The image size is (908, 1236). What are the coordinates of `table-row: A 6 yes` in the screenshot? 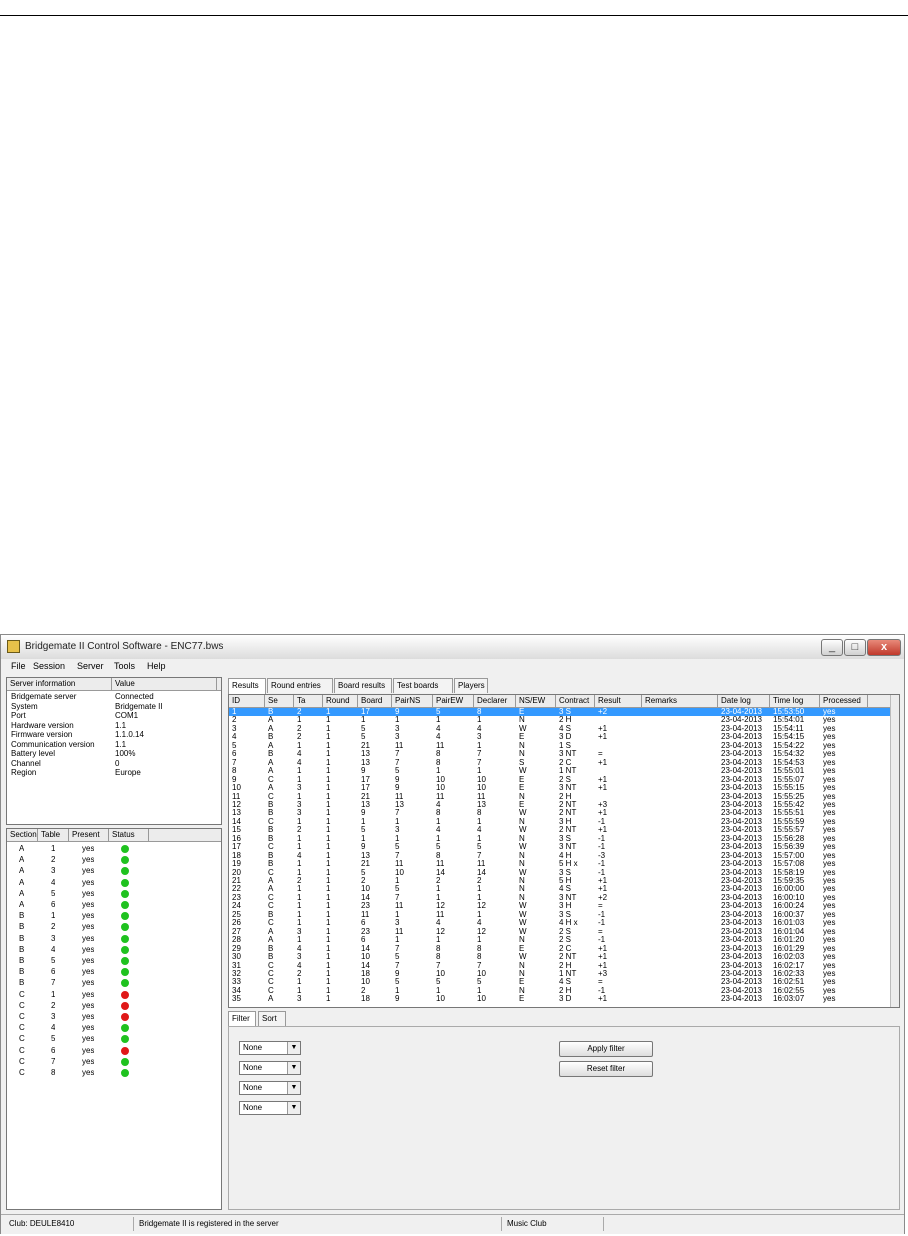 It's located at (114, 905).